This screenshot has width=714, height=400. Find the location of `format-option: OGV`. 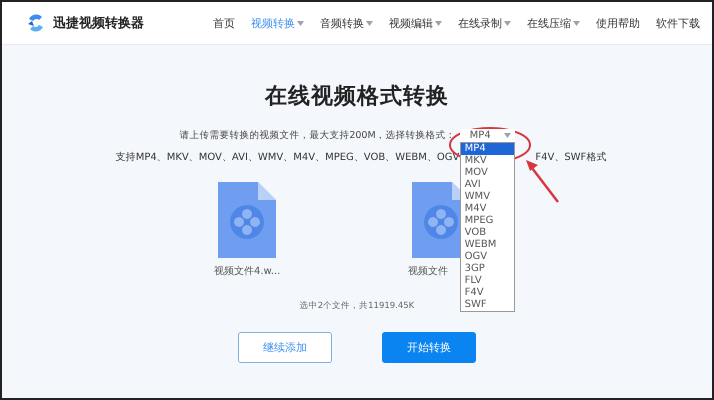

format-option: OGV is located at coordinates (487, 257).